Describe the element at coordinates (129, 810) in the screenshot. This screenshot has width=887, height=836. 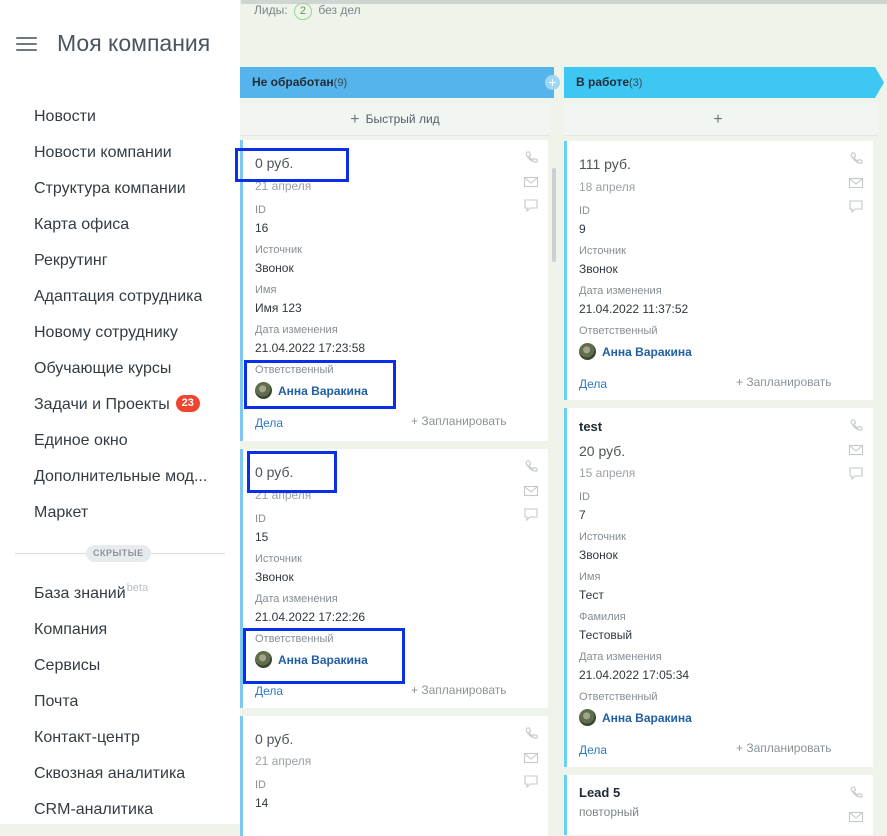
I see `sidebar-item-crm-analytics: CRM-аналитика` at that location.